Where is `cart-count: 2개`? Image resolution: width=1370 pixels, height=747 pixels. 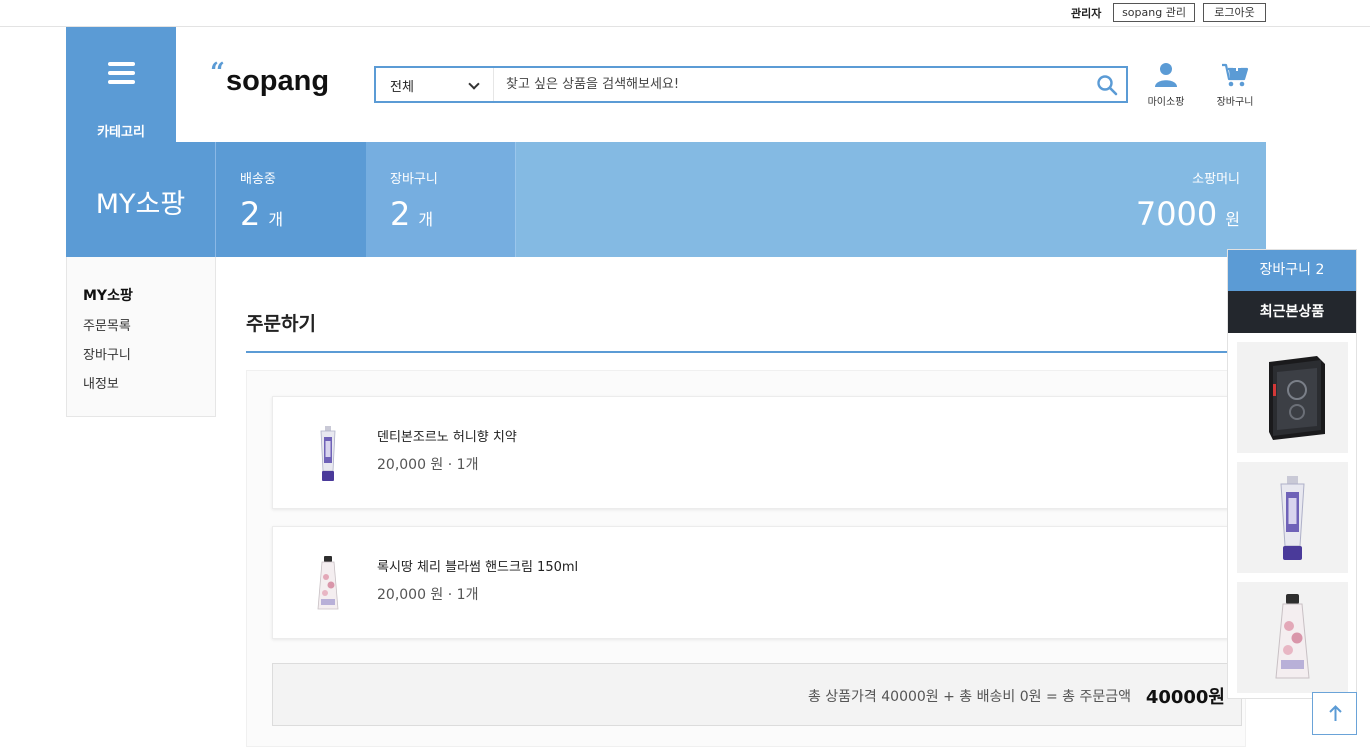 cart-count: 2개 is located at coordinates (411, 217).